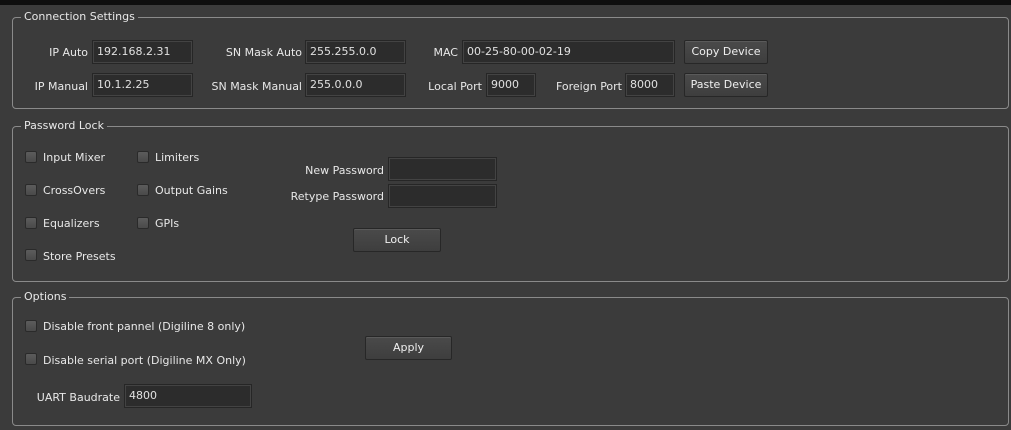  Describe the element at coordinates (455, 86) in the screenshot. I see `local-port-label: Local Port` at that location.